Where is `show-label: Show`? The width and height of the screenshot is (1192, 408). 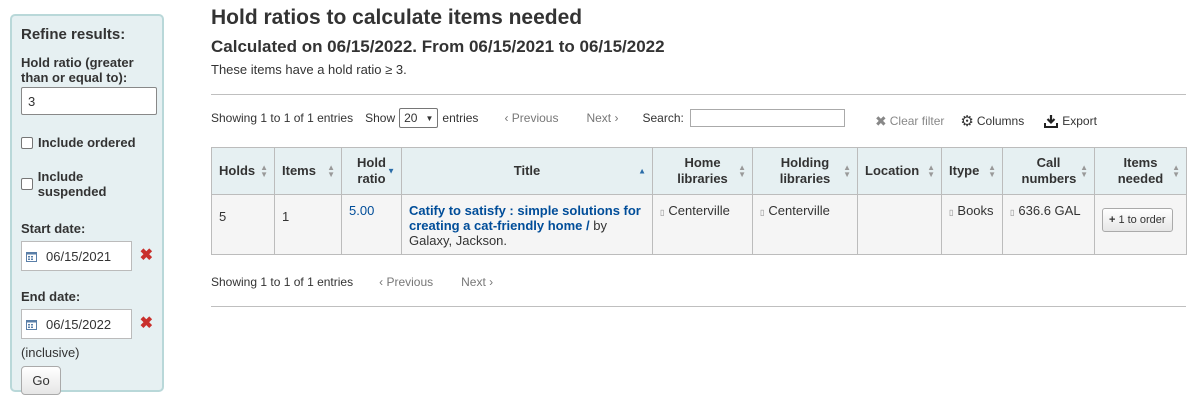
show-label: Show is located at coordinates (380, 118).